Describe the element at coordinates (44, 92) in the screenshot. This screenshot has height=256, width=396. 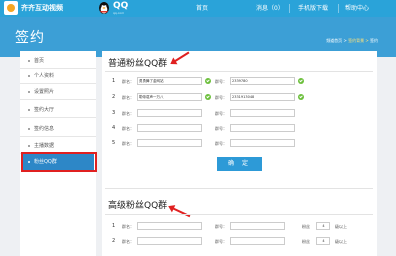
I see `sidebar-item-label: 设置照片` at that location.